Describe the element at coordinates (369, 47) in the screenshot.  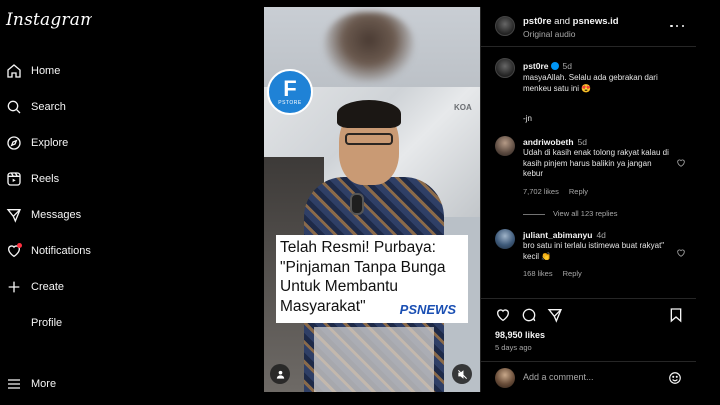
I see `blurred-figure` at that location.